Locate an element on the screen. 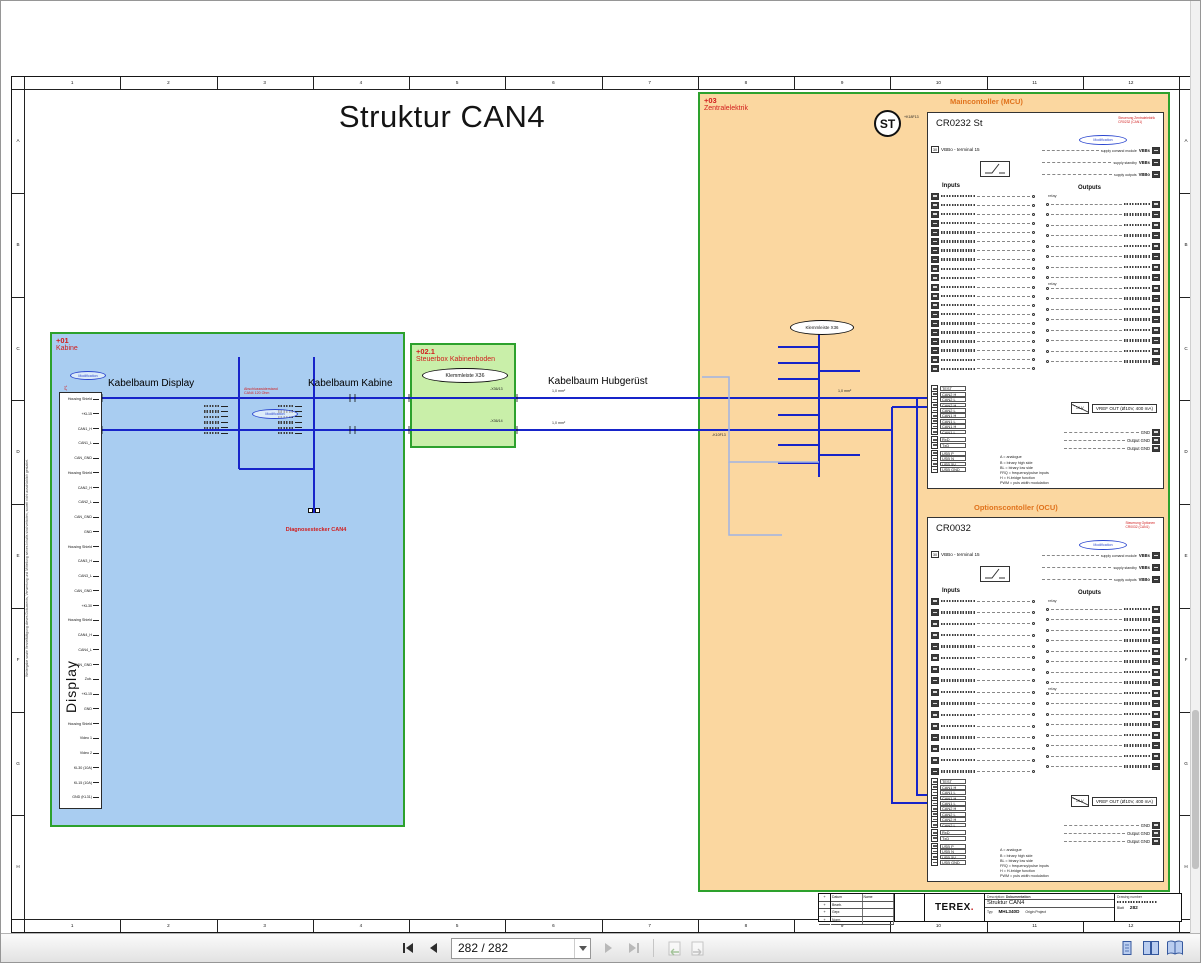  first-page-button is located at coordinates (408, 948).